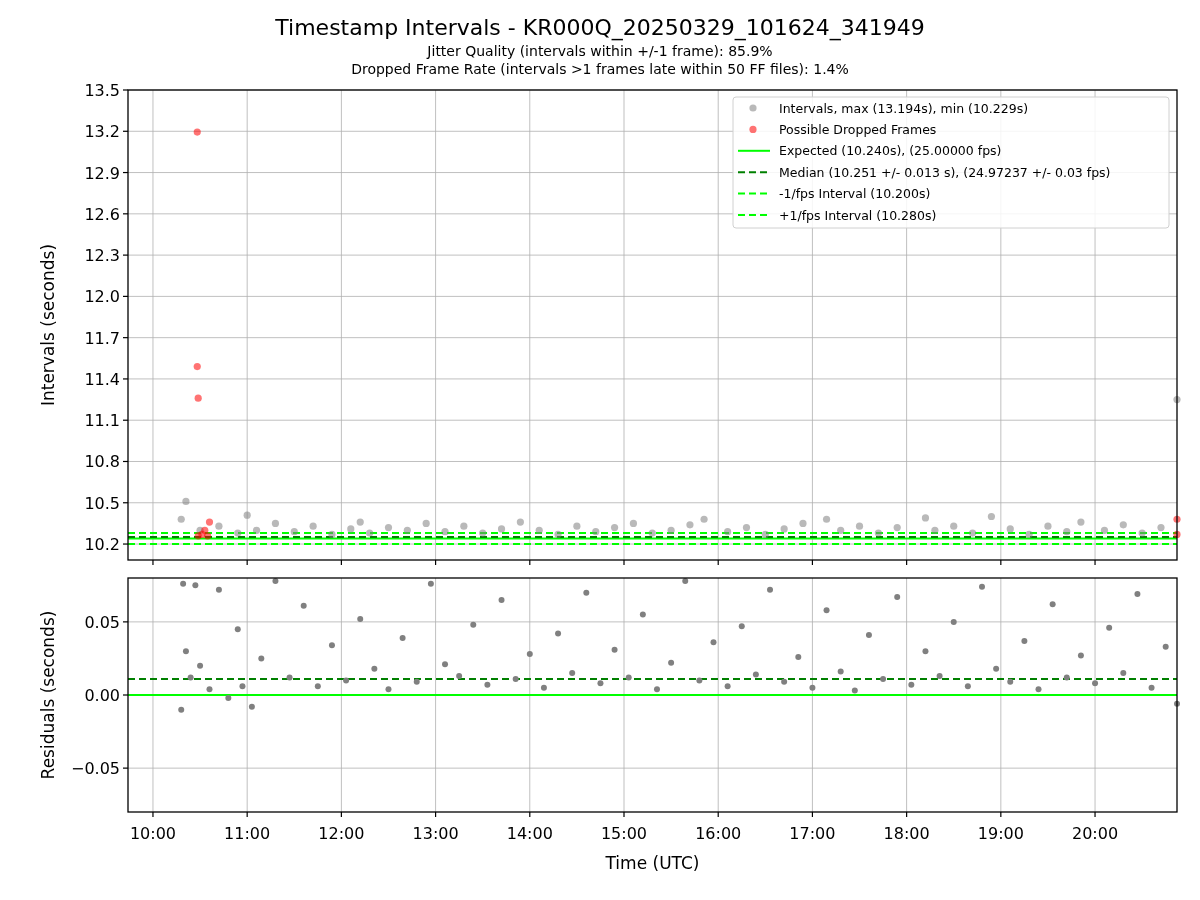 This screenshot has width=1200, height=900. Describe the element at coordinates (102, 90) in the screenshot. I see `y-tick-label: 13.5` at that location.